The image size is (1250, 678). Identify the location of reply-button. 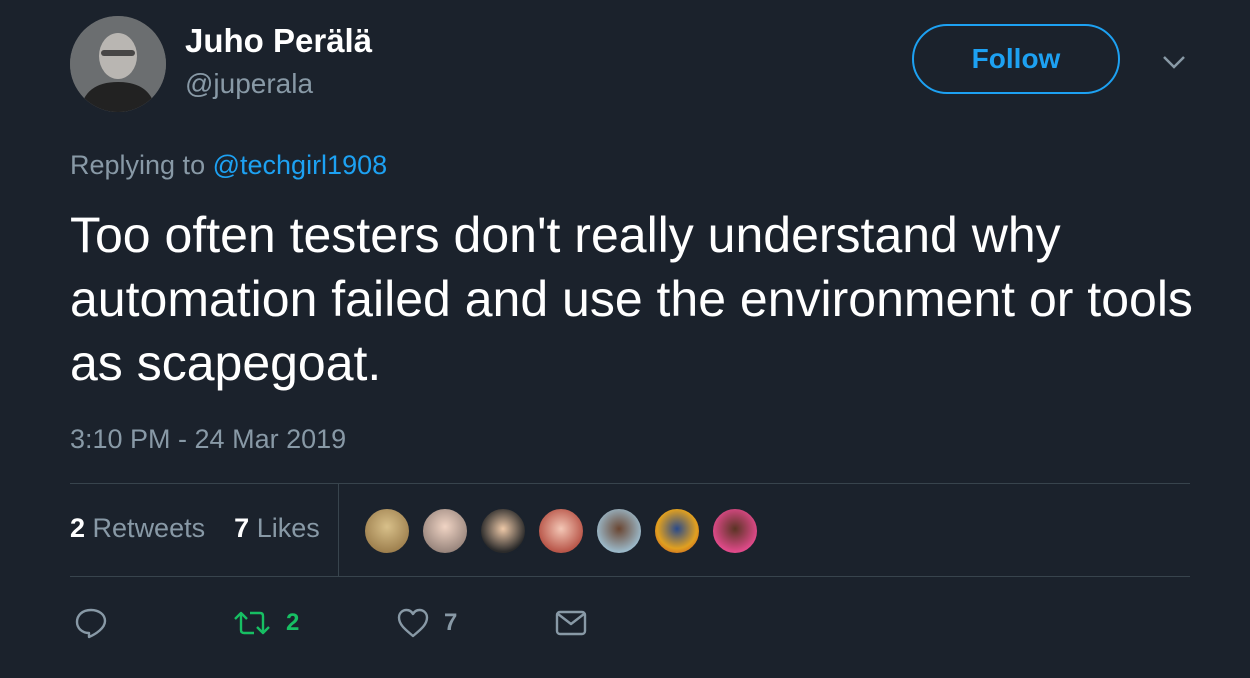
(91, 623).